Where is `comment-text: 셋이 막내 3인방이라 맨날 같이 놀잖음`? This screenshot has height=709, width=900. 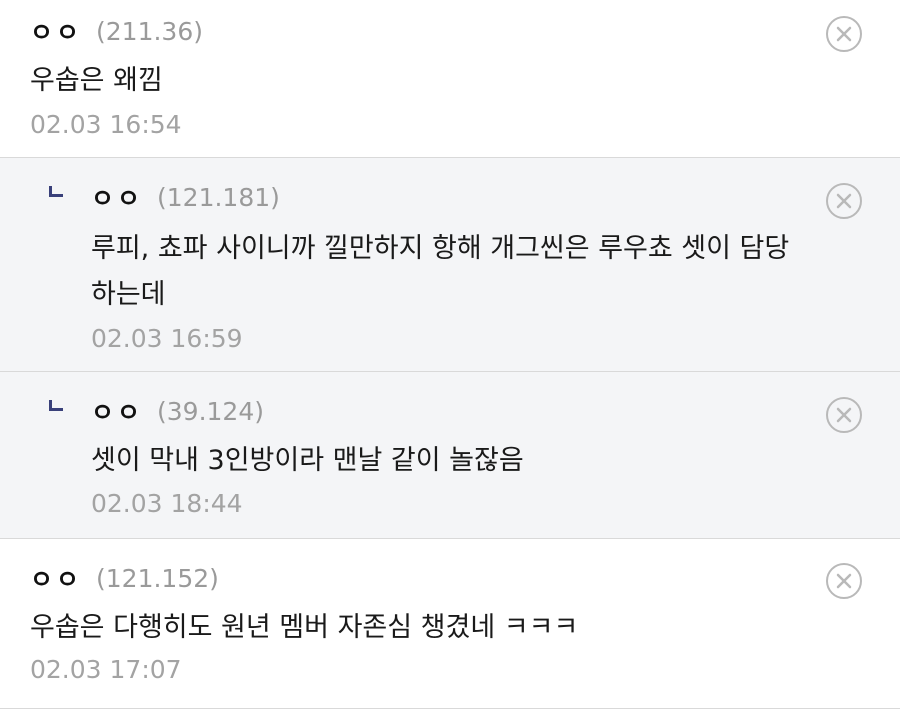
comment-text: 셋이 막내 3인방이라 맨날 같이 놀잖음 is located at coordinates (307, 460).